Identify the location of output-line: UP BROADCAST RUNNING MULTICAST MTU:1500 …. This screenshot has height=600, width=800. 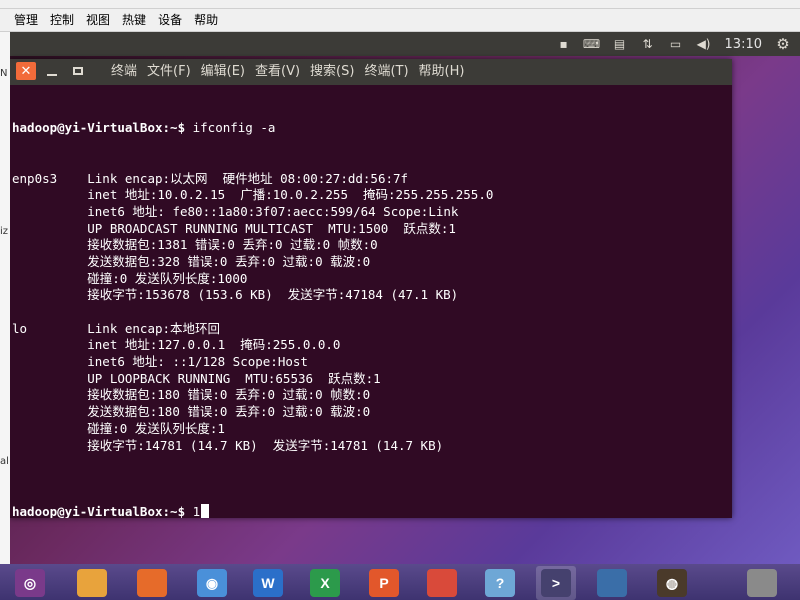
(234, 228).